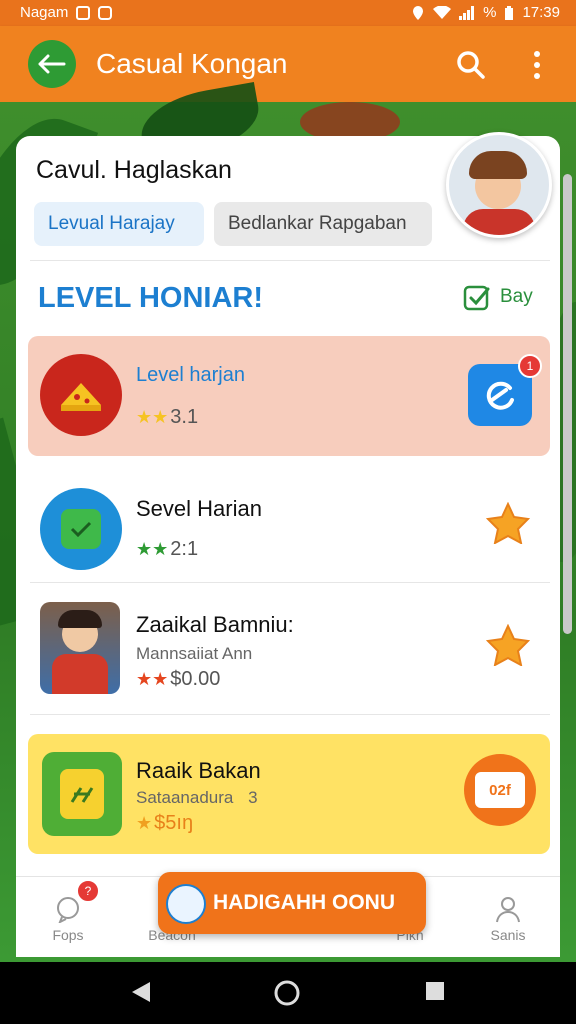  Describe the element at coordinates (500, 395) in the screenshot. I see `refresh-icon` at that location.